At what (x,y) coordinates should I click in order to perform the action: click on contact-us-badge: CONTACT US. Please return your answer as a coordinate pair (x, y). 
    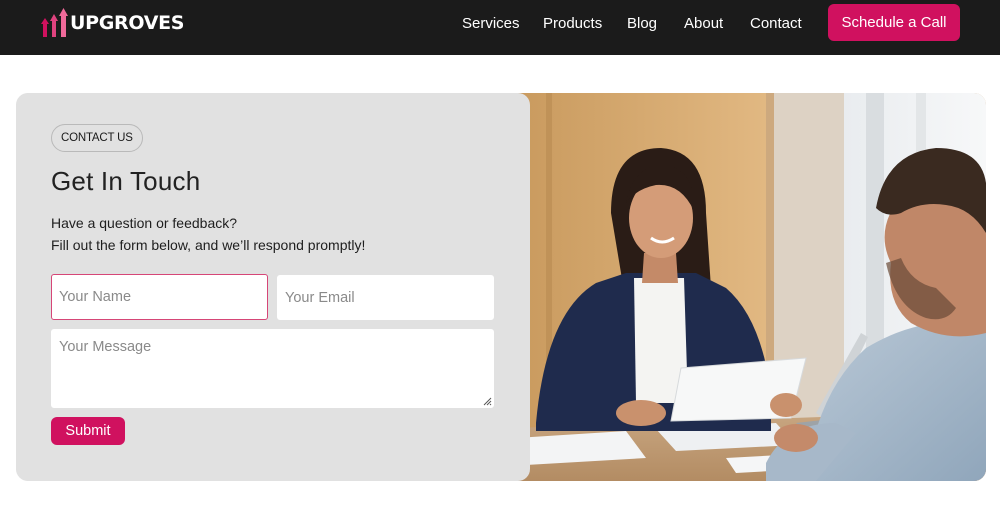
    Looking at the image, I should click on (97, 138).